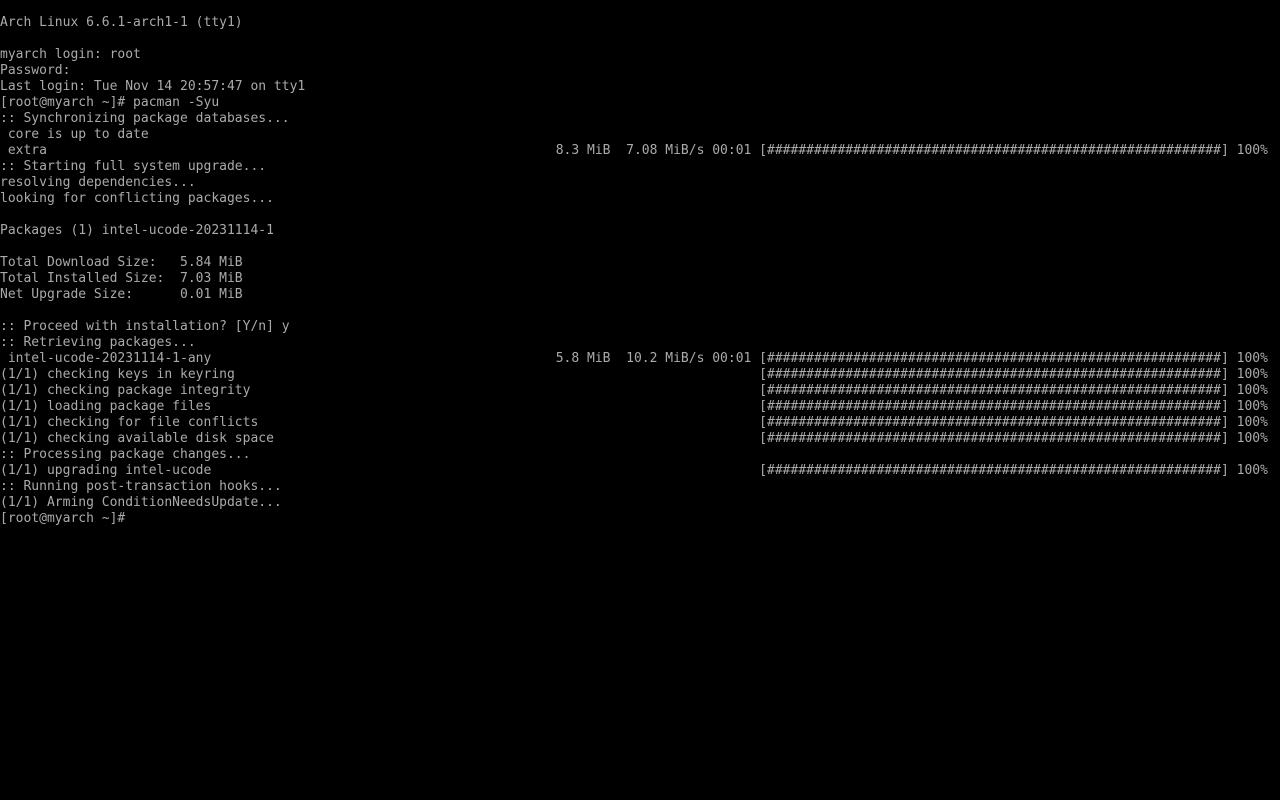 The image size is (1280, 800). I want to click on terminal-line: Total Installed Size: 7.03 MiB, so click(121, 278).